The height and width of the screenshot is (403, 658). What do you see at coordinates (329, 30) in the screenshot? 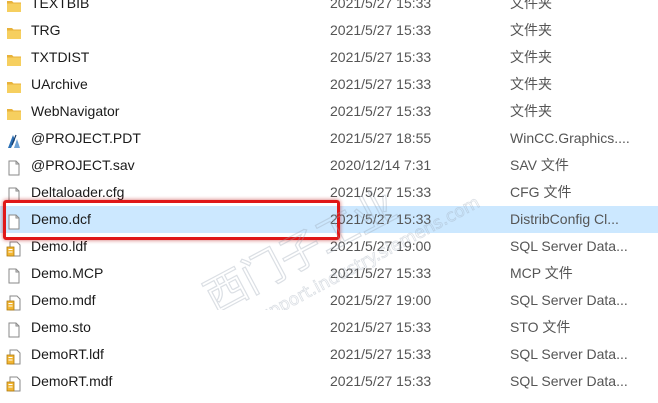
I see `file-row: TRG 2021/5/27 15:33 文件夹` at bounding box center [329, 30].